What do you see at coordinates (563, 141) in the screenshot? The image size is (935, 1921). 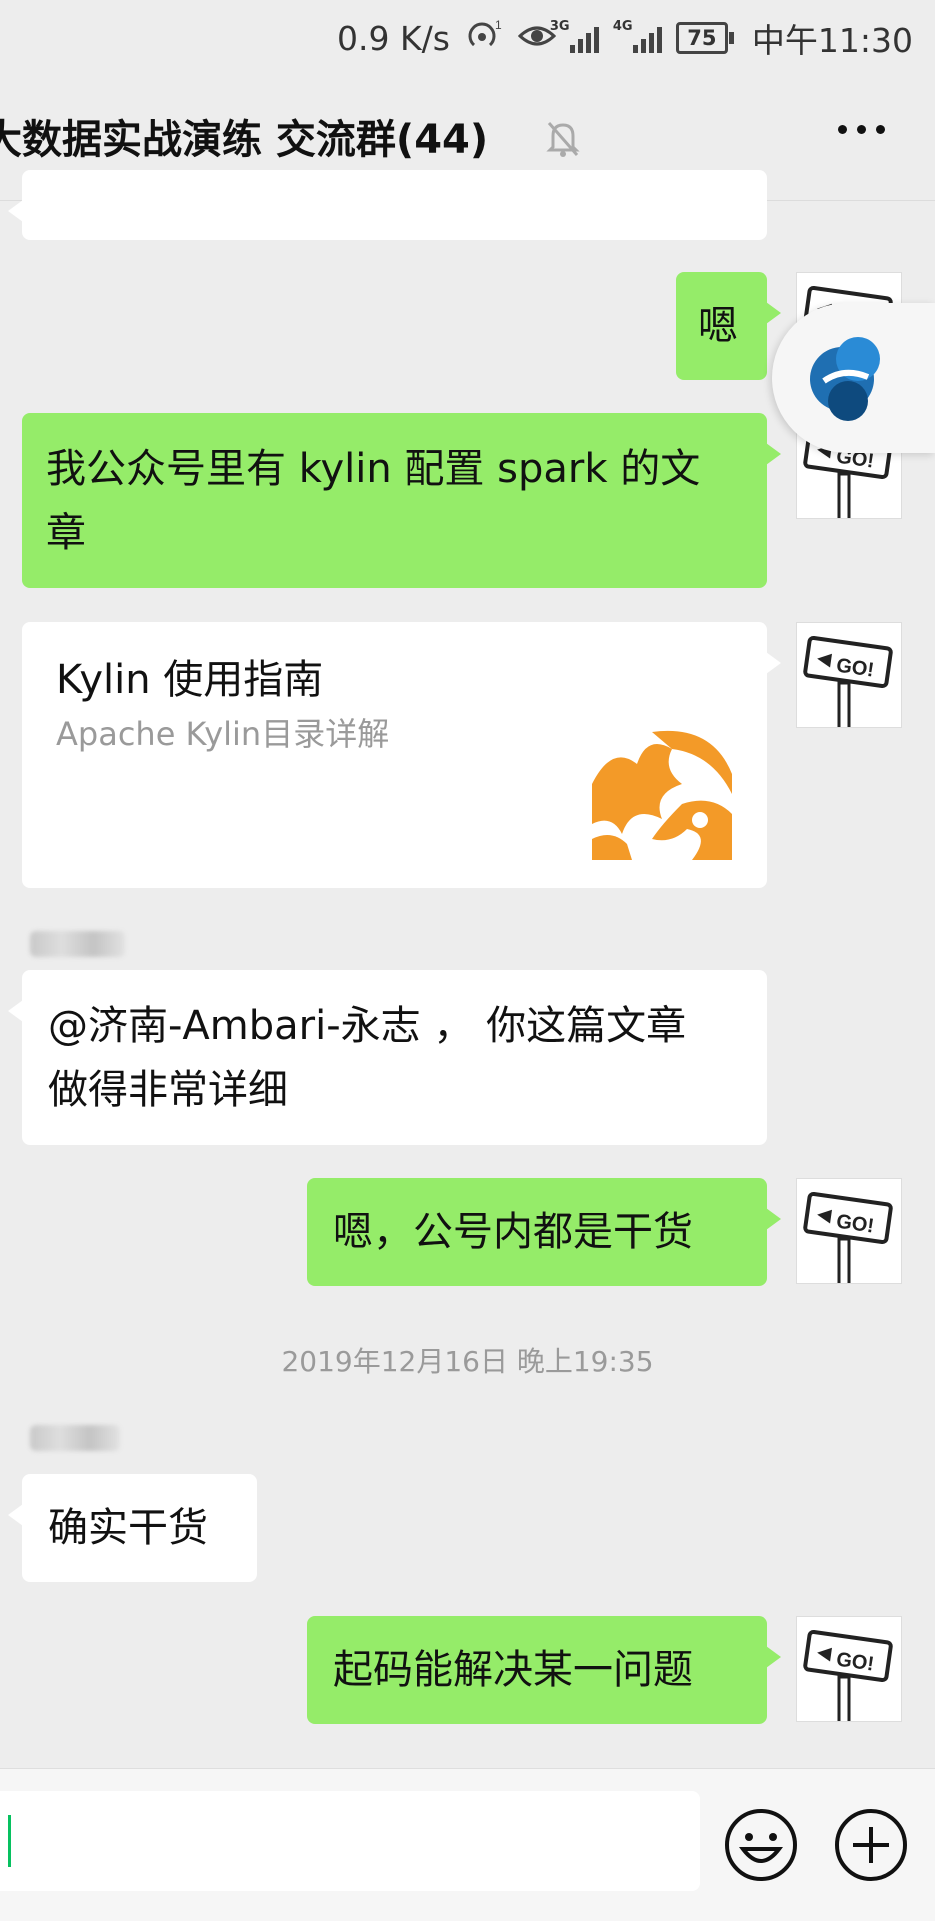 I see `bell-off-icon` at bounding box center [563, 141].